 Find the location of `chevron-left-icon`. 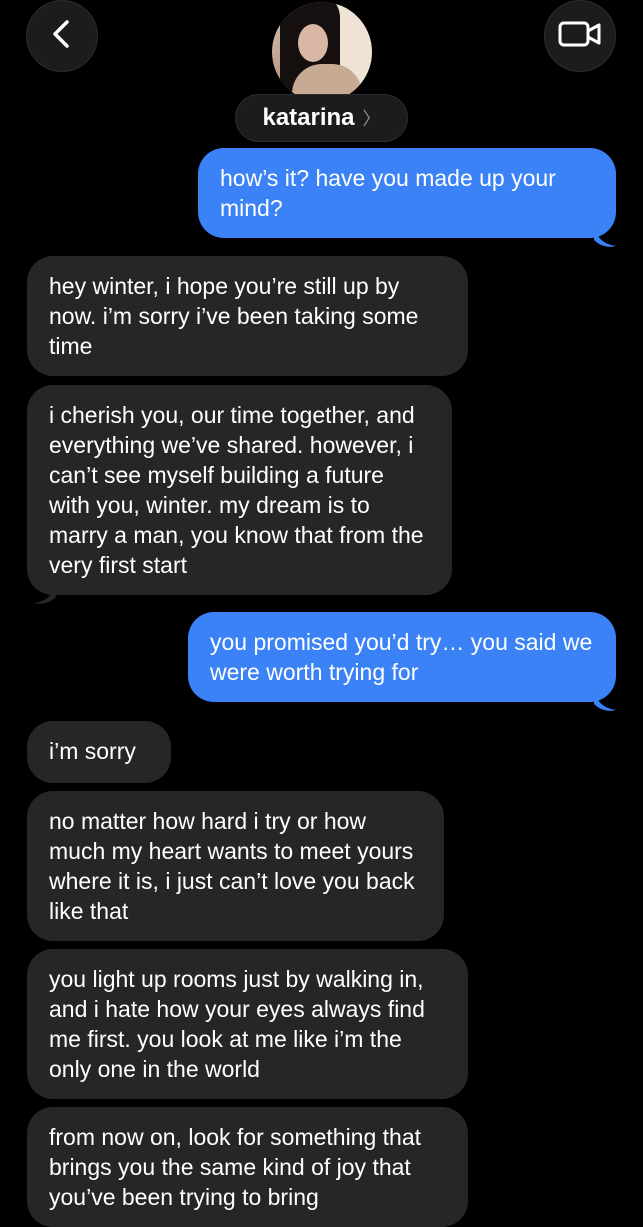

chevron-left-icon is located at coordinates (62, 36).